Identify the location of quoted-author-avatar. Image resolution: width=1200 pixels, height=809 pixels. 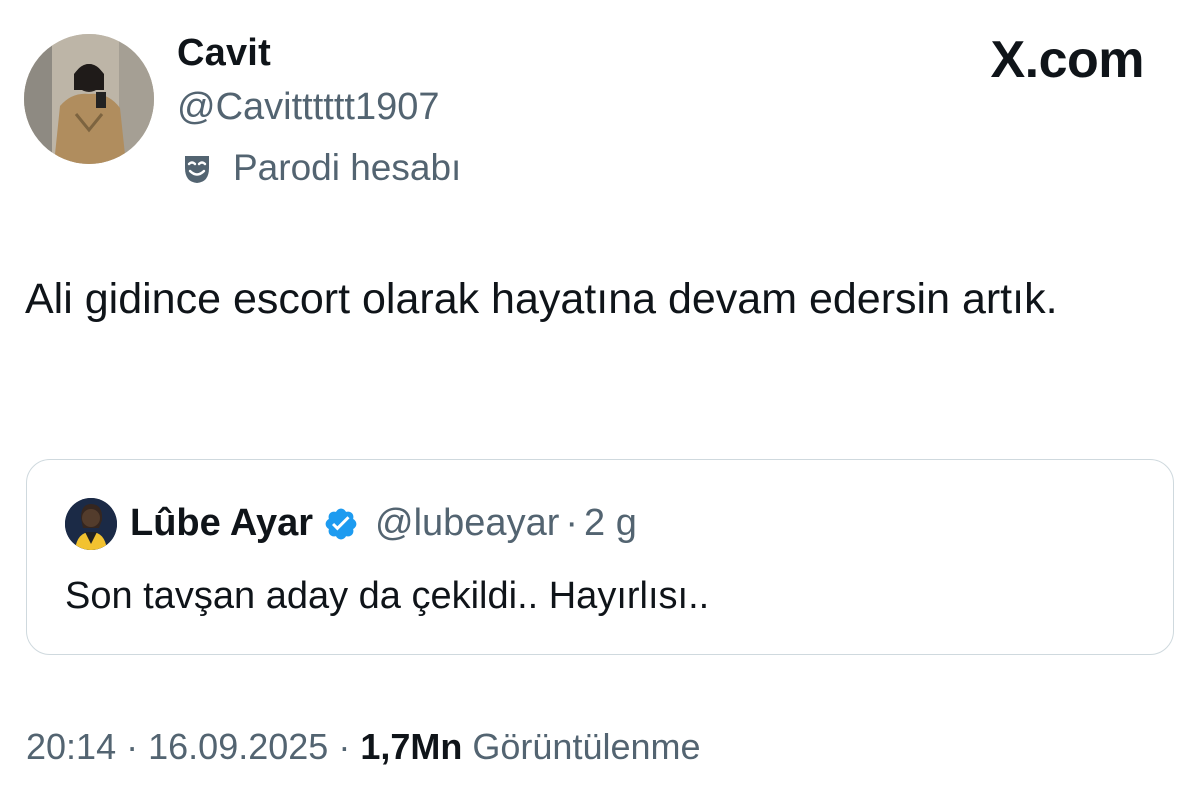
(91, 524).